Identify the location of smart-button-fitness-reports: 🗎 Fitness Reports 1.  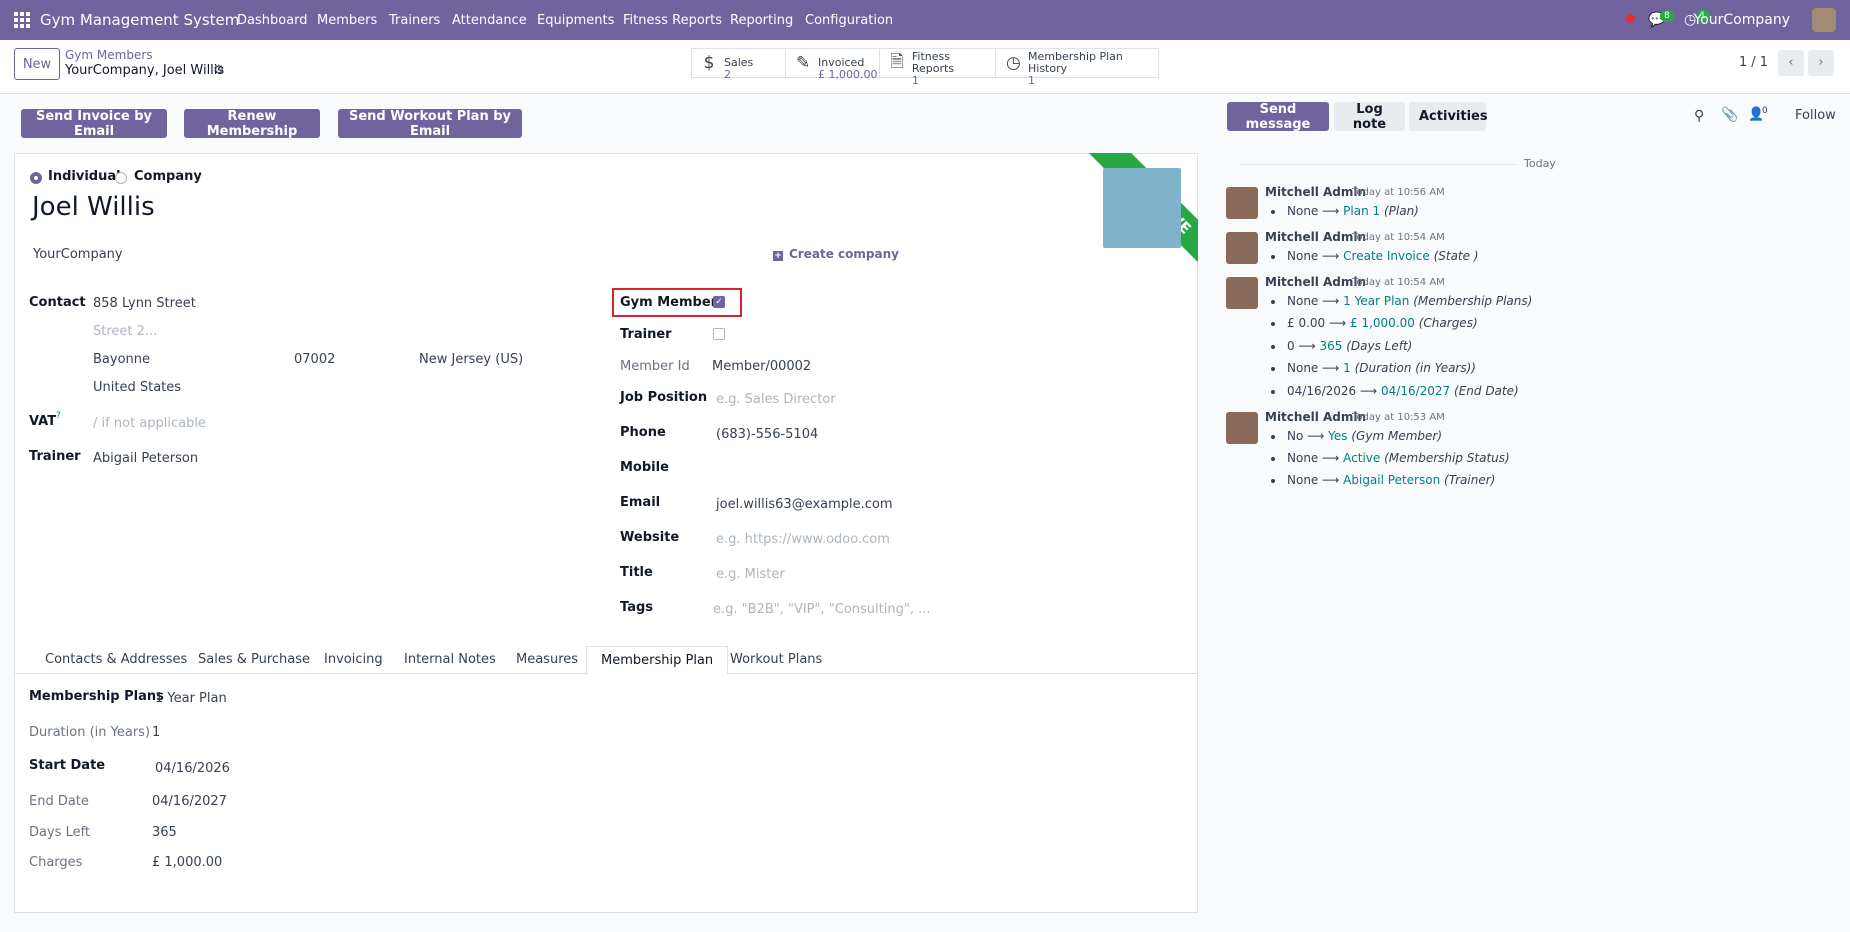
(937, 67).